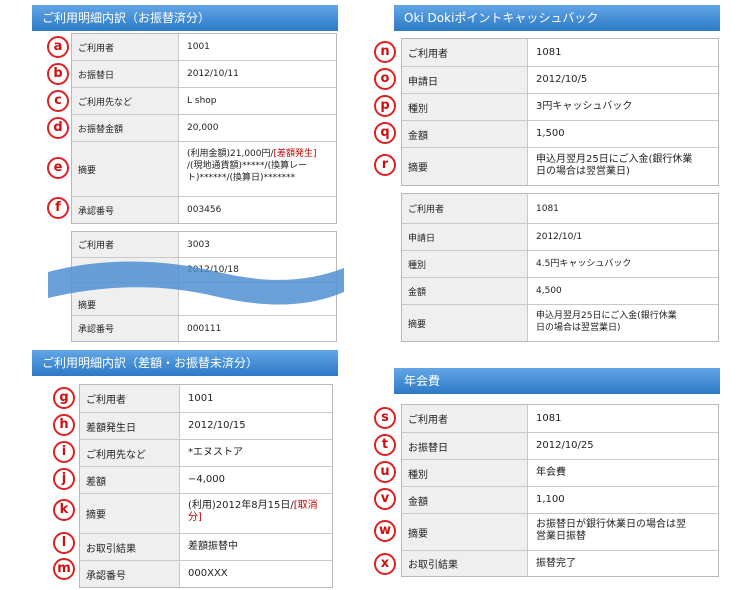 The image size is (750, 590). What do you see at coordinates (130, 426) in the screenshot?
I see `row-label: 差額発生日` at bounding box center [130, 426].